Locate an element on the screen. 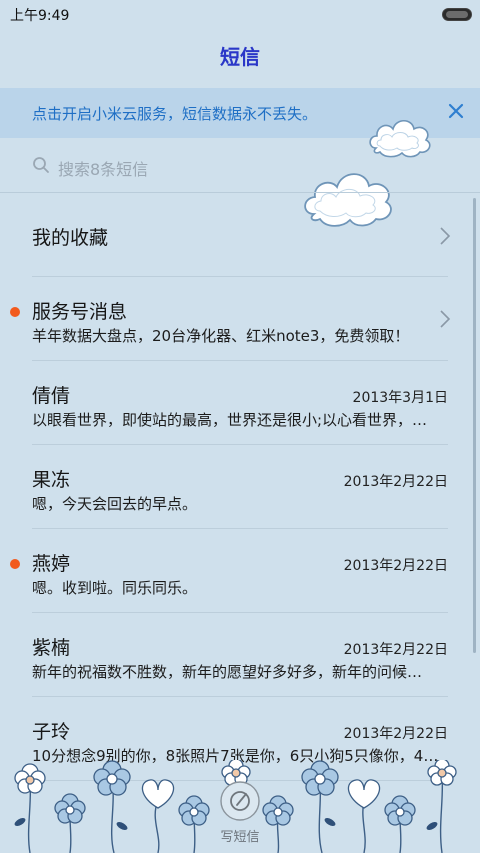 The height and width of the screenshot is (853, 480). page-title: 短信 is located at coordinates (240, 57).